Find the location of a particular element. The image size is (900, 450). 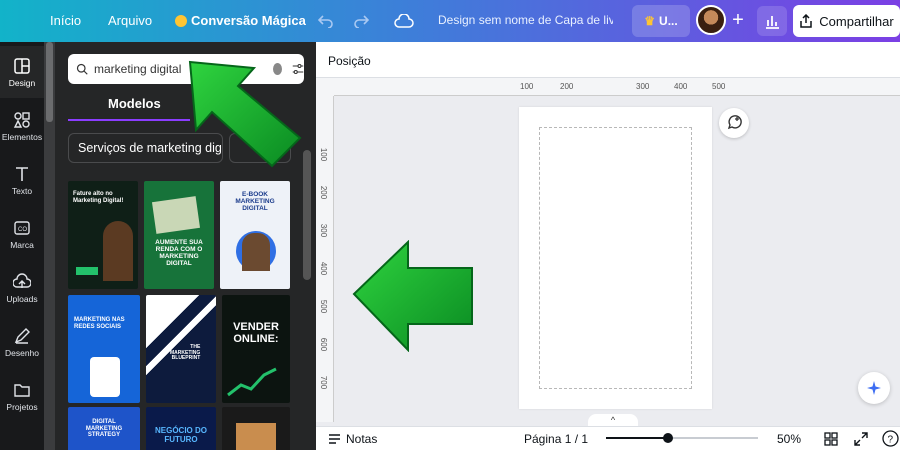

redo-icon is located at coordinates (361, 21).